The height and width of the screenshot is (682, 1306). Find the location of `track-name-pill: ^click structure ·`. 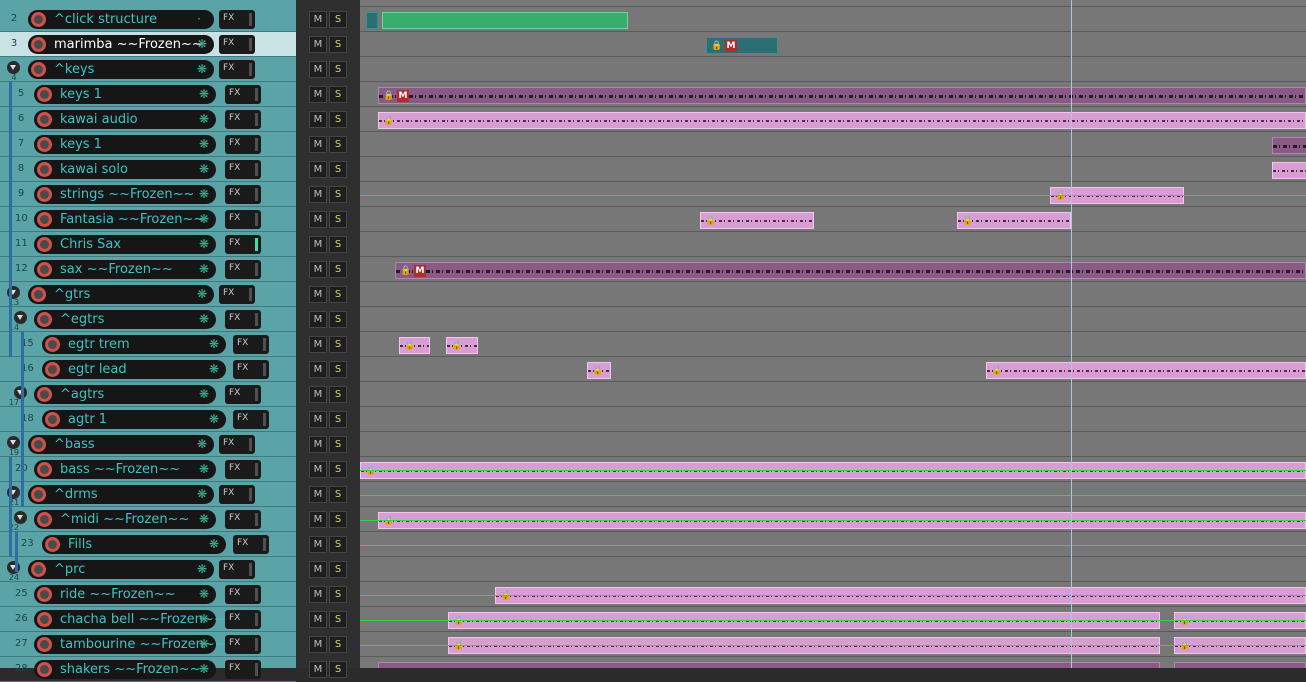

track-name-pill: ^click structure · is located at coordinates (121, 19).